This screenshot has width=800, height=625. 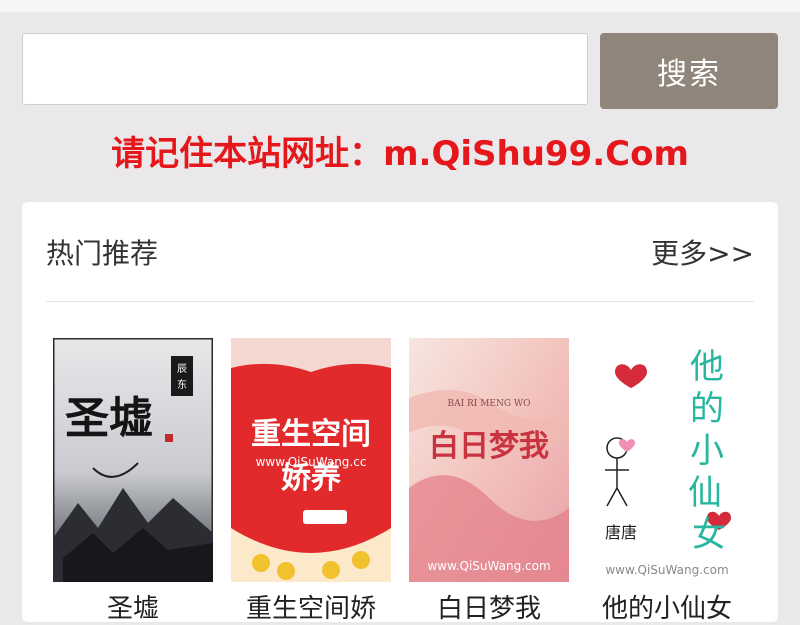 What do you see at coordinates (400, 301) in the screenshot?
I see `divider` at bounding box center [400, 301].